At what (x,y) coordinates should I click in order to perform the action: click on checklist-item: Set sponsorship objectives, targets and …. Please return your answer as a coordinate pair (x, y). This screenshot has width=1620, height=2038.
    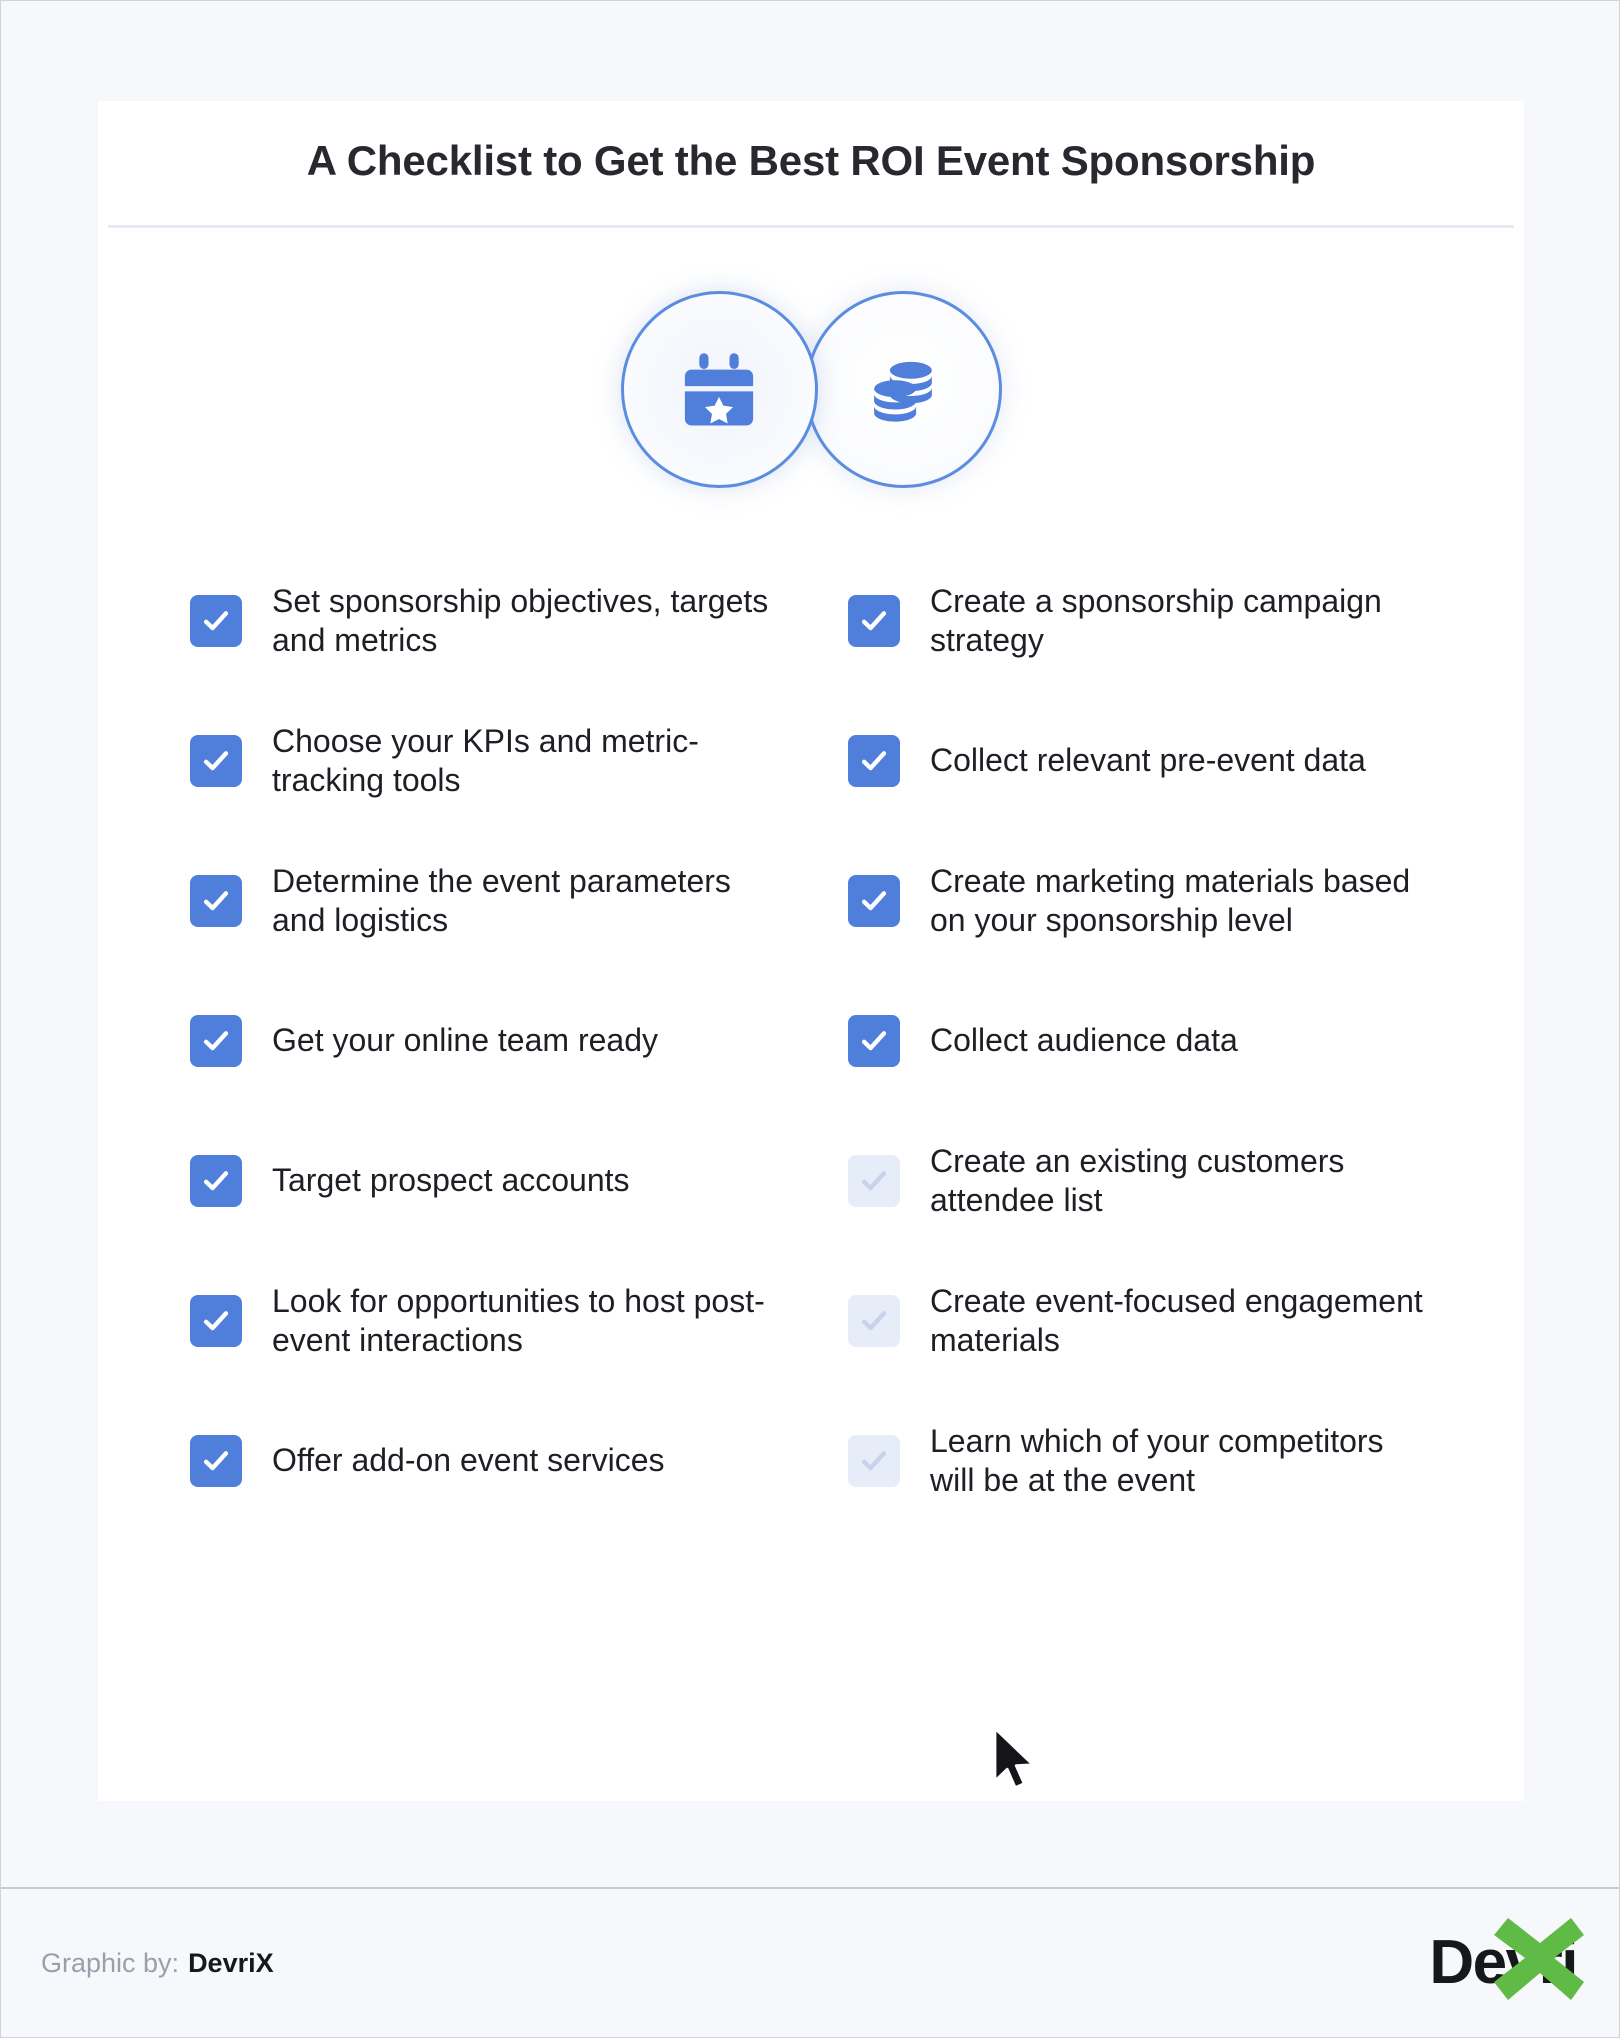
    Looking at the image, I should click on (501, 621).